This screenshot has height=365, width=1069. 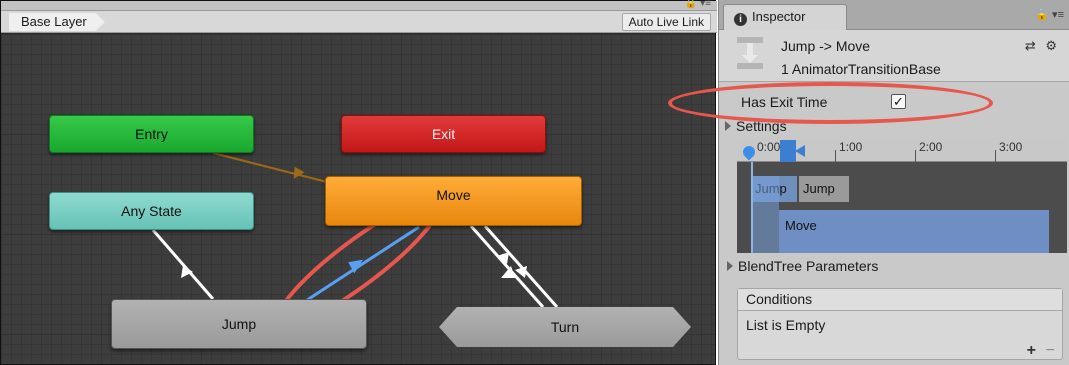 What do you see at coordinates (914, 231) in the screenshot?
I see `move-clip-bar: Move` at bounding box center [914, 231].